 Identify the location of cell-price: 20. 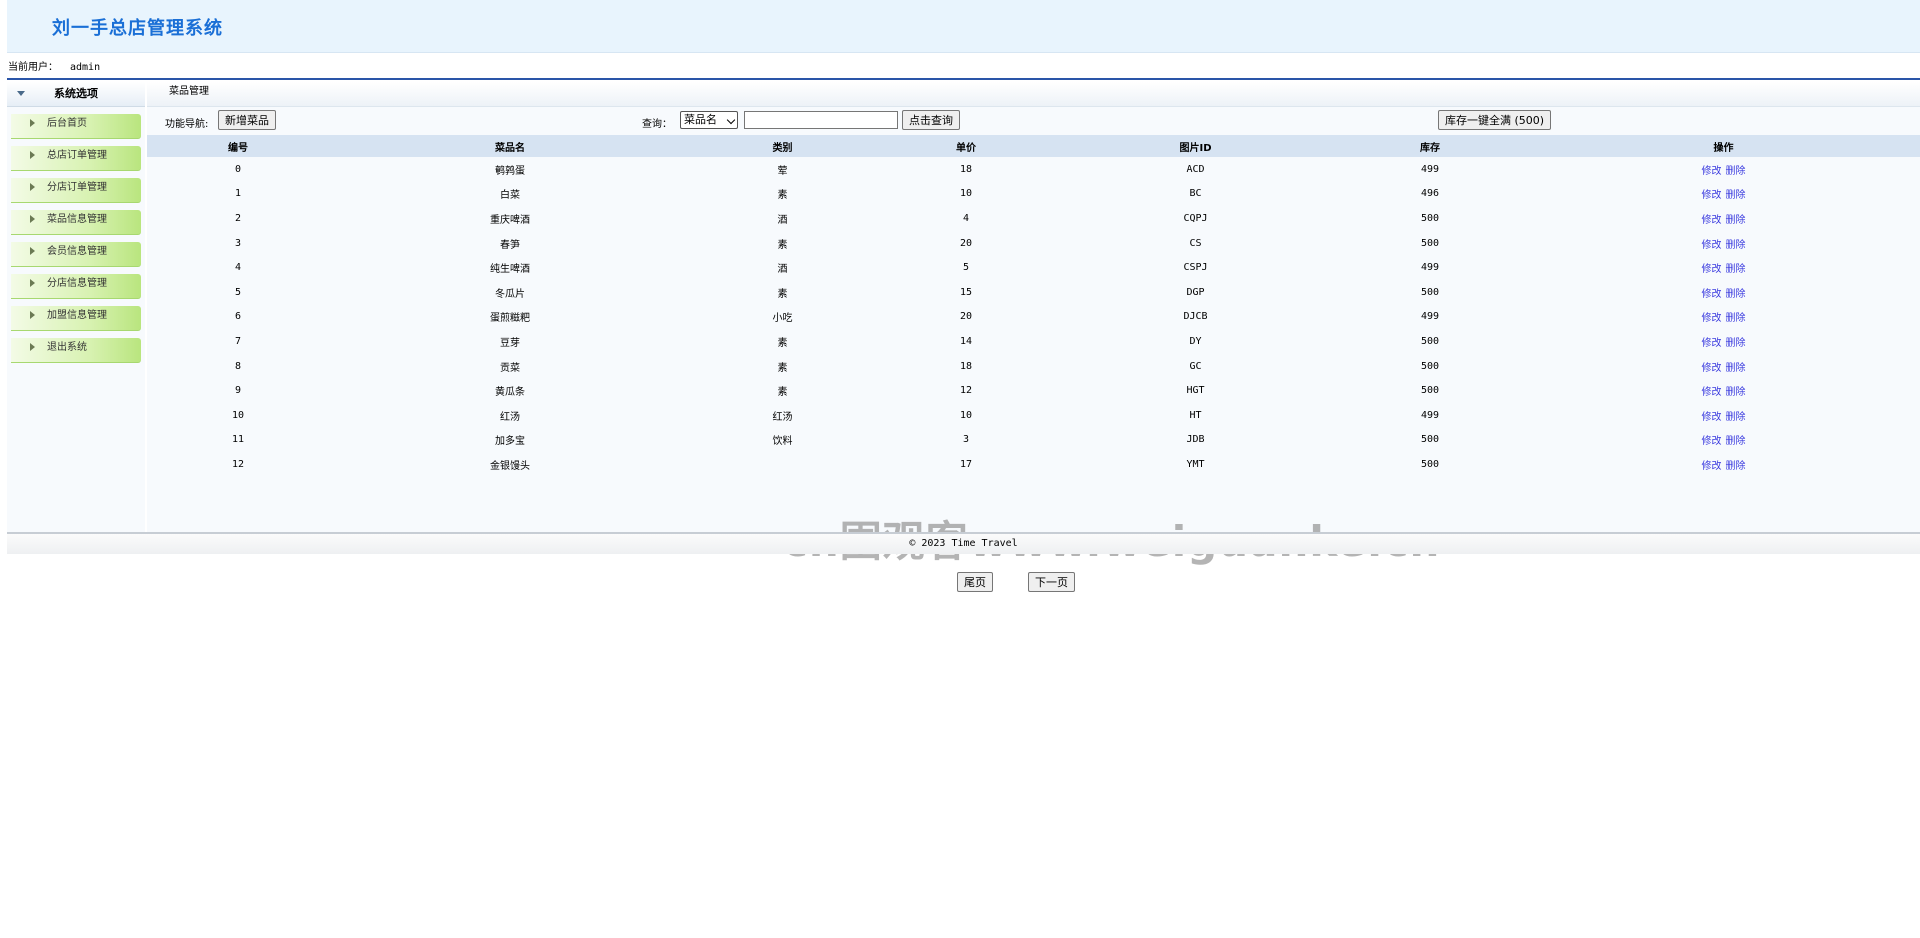
(966, 317).